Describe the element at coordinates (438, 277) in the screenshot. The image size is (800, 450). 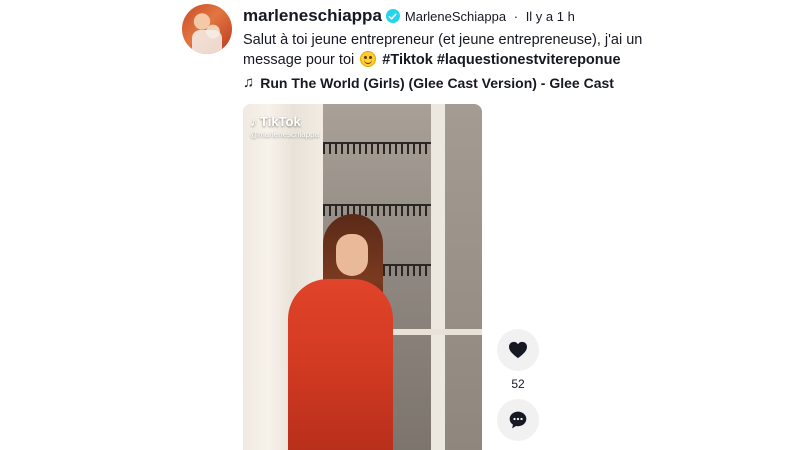
I see `video-window-frame` at that location.